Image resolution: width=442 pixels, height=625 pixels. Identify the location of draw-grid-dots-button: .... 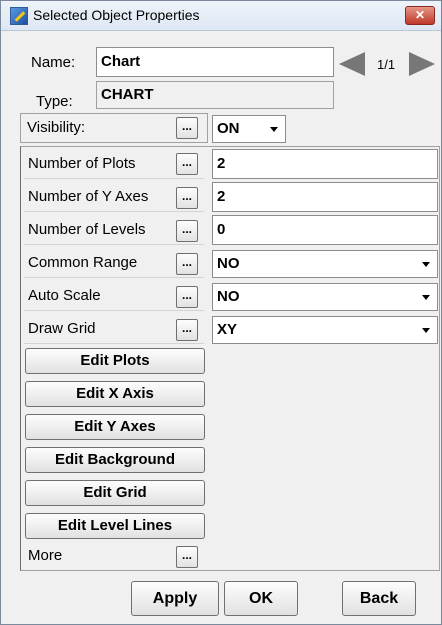
(187, 330).